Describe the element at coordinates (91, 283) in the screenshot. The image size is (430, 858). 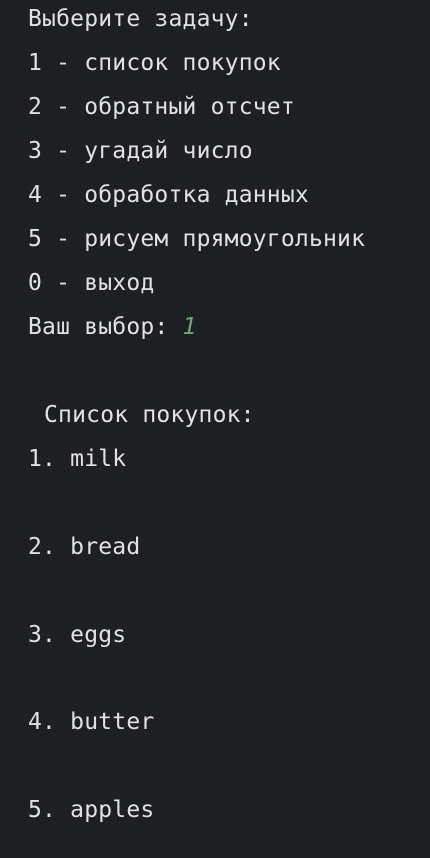
I see `menu-option-0: 0 - выход` at that location.